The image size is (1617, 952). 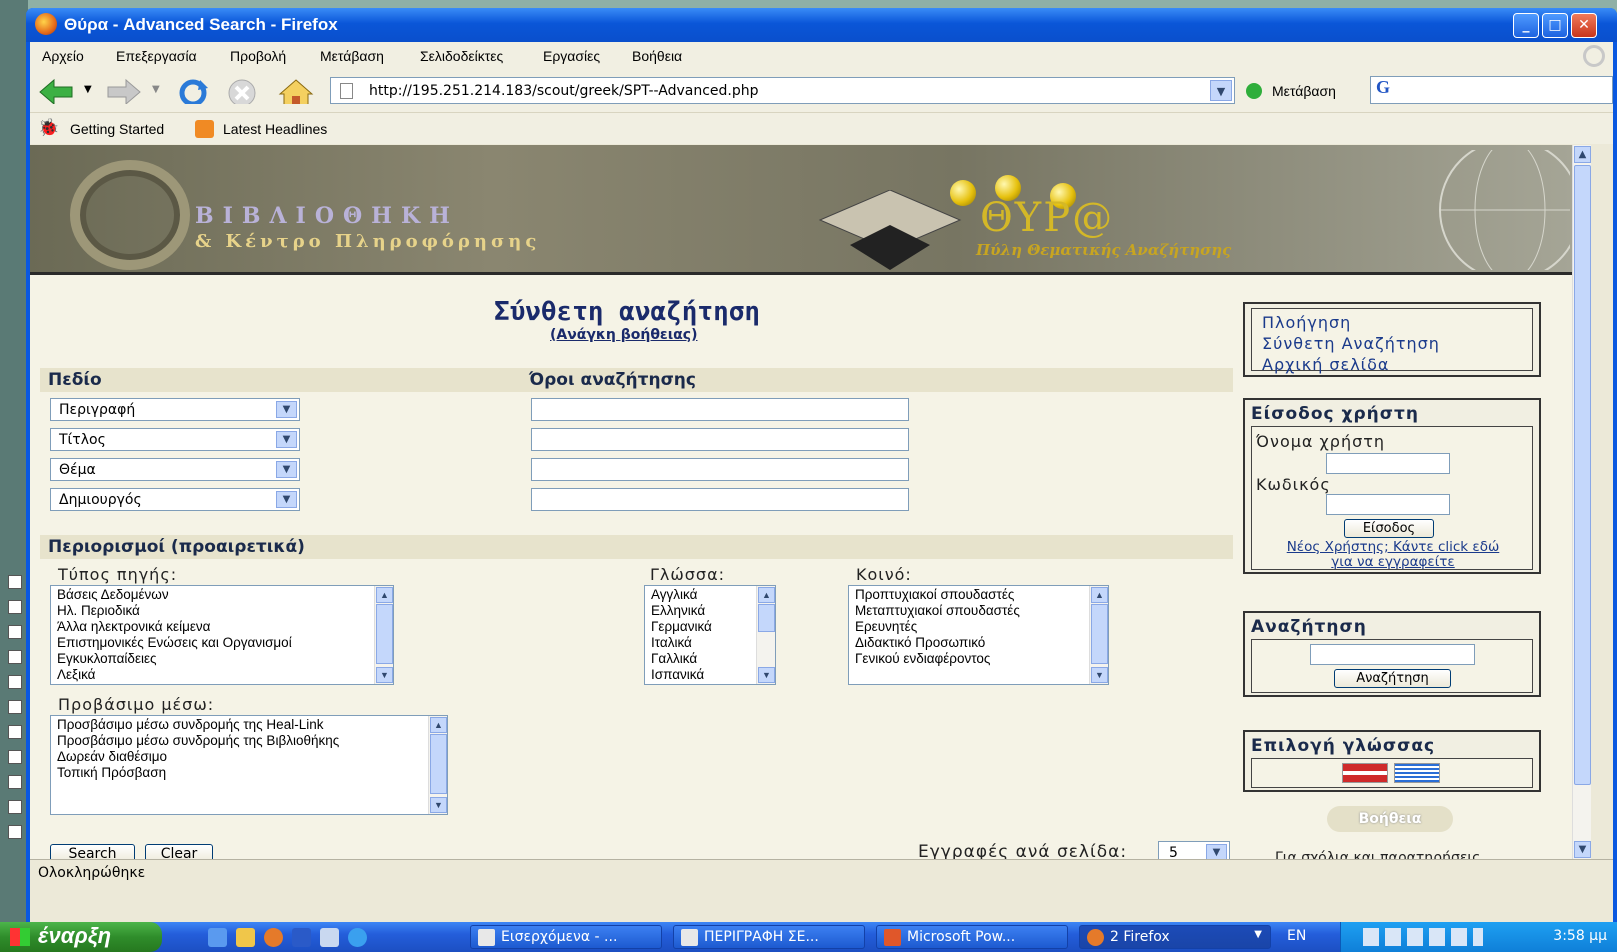 I want to click on help-link: (Ανάγκη βοήθειας), so click(x=624, y=335).